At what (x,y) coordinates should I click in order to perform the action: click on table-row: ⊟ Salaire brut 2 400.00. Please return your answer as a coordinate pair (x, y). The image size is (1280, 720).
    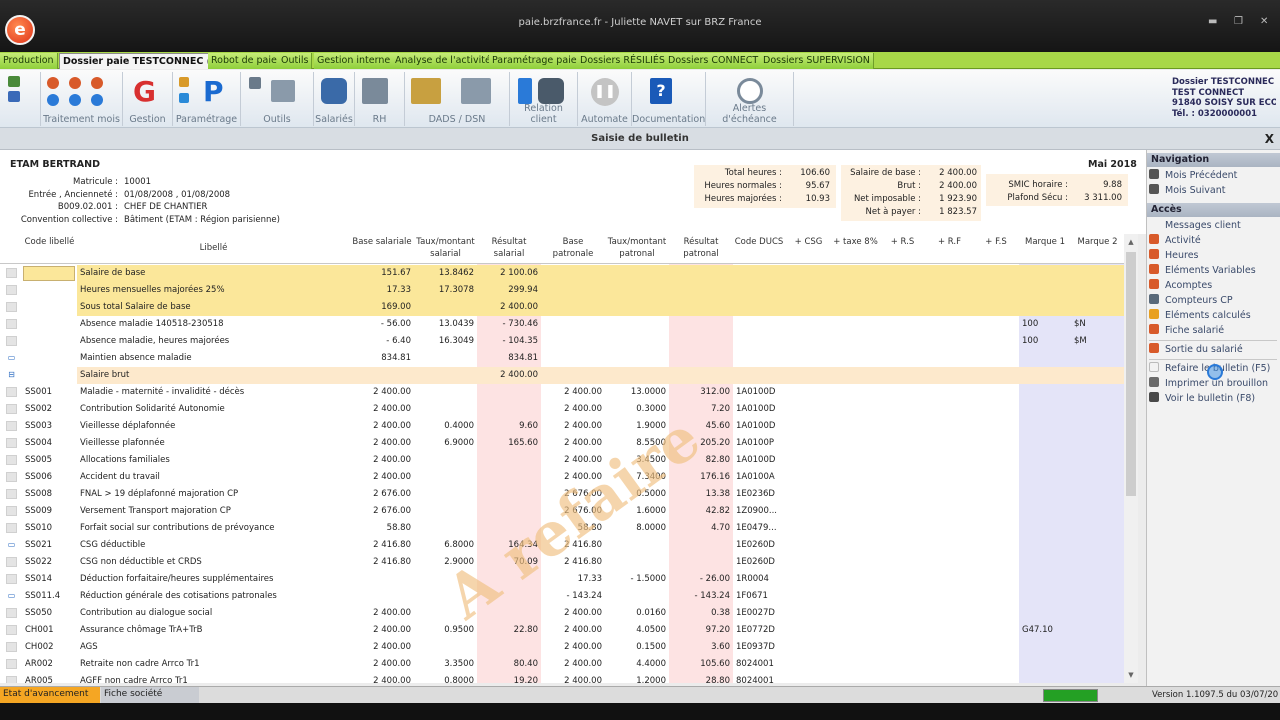
    Looking at the image, I should click on (569, 375).